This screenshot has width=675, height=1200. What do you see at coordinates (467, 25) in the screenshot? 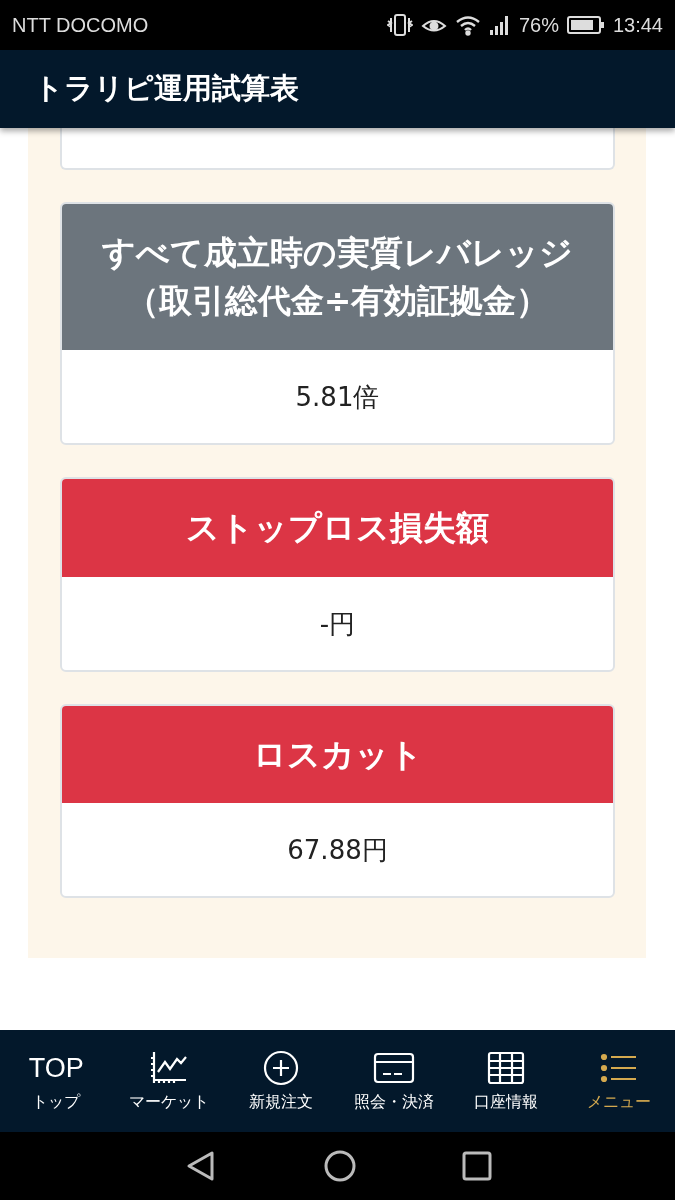
I see `wifi-icon` at bounding box center [467, 25].